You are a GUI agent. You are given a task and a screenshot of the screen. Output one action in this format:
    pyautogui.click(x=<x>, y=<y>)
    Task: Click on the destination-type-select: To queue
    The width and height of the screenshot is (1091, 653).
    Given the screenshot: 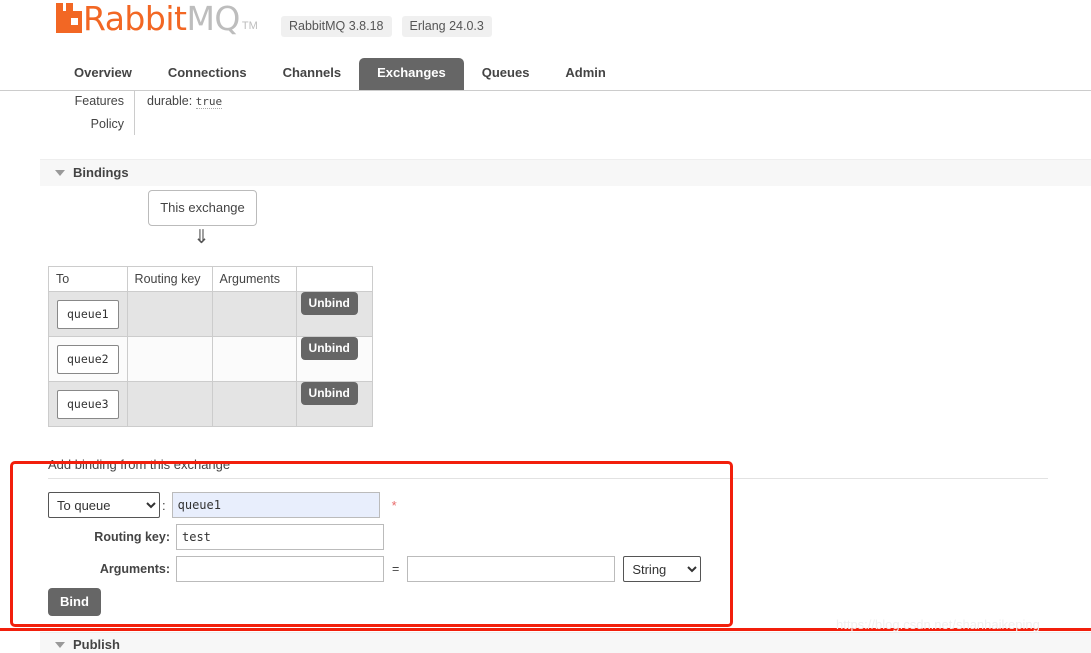 What is the action you would take?
    pyautogui.click(x=104, y=505)
    